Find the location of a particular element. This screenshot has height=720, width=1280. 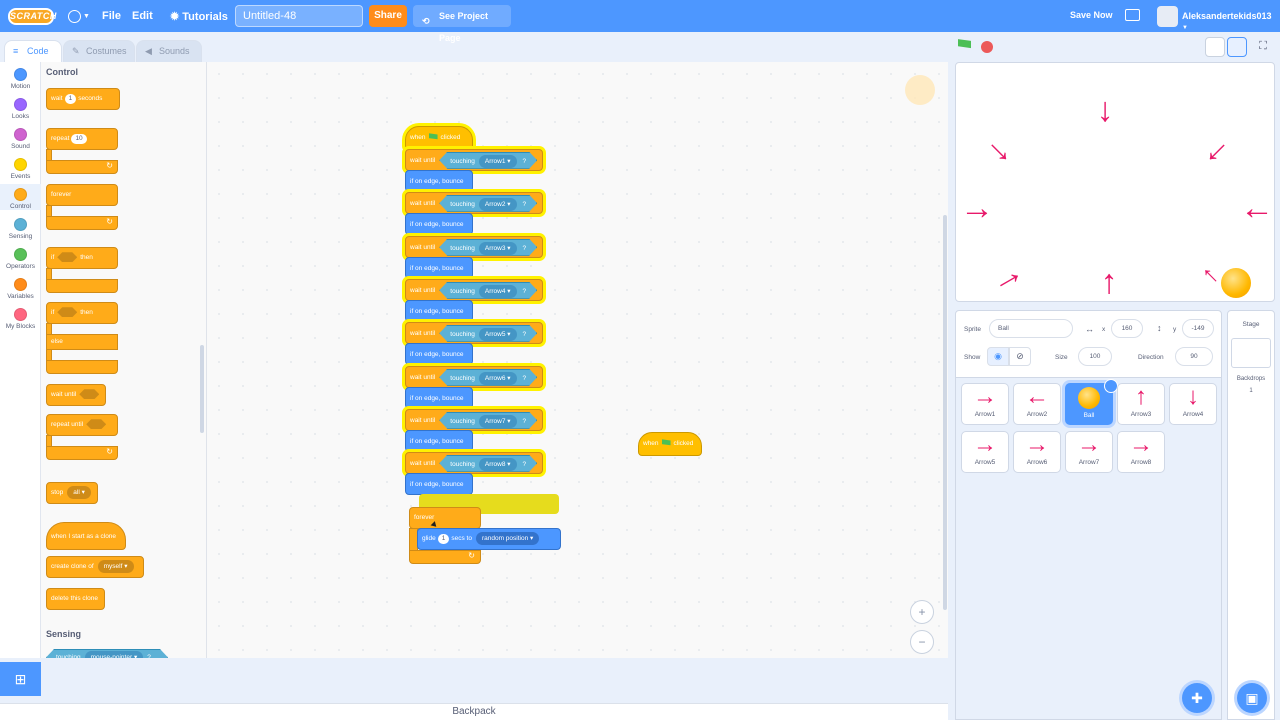

wait-until-touching-block: wait until touching Arrow5 ▾? is located at coordinates (474, 333).